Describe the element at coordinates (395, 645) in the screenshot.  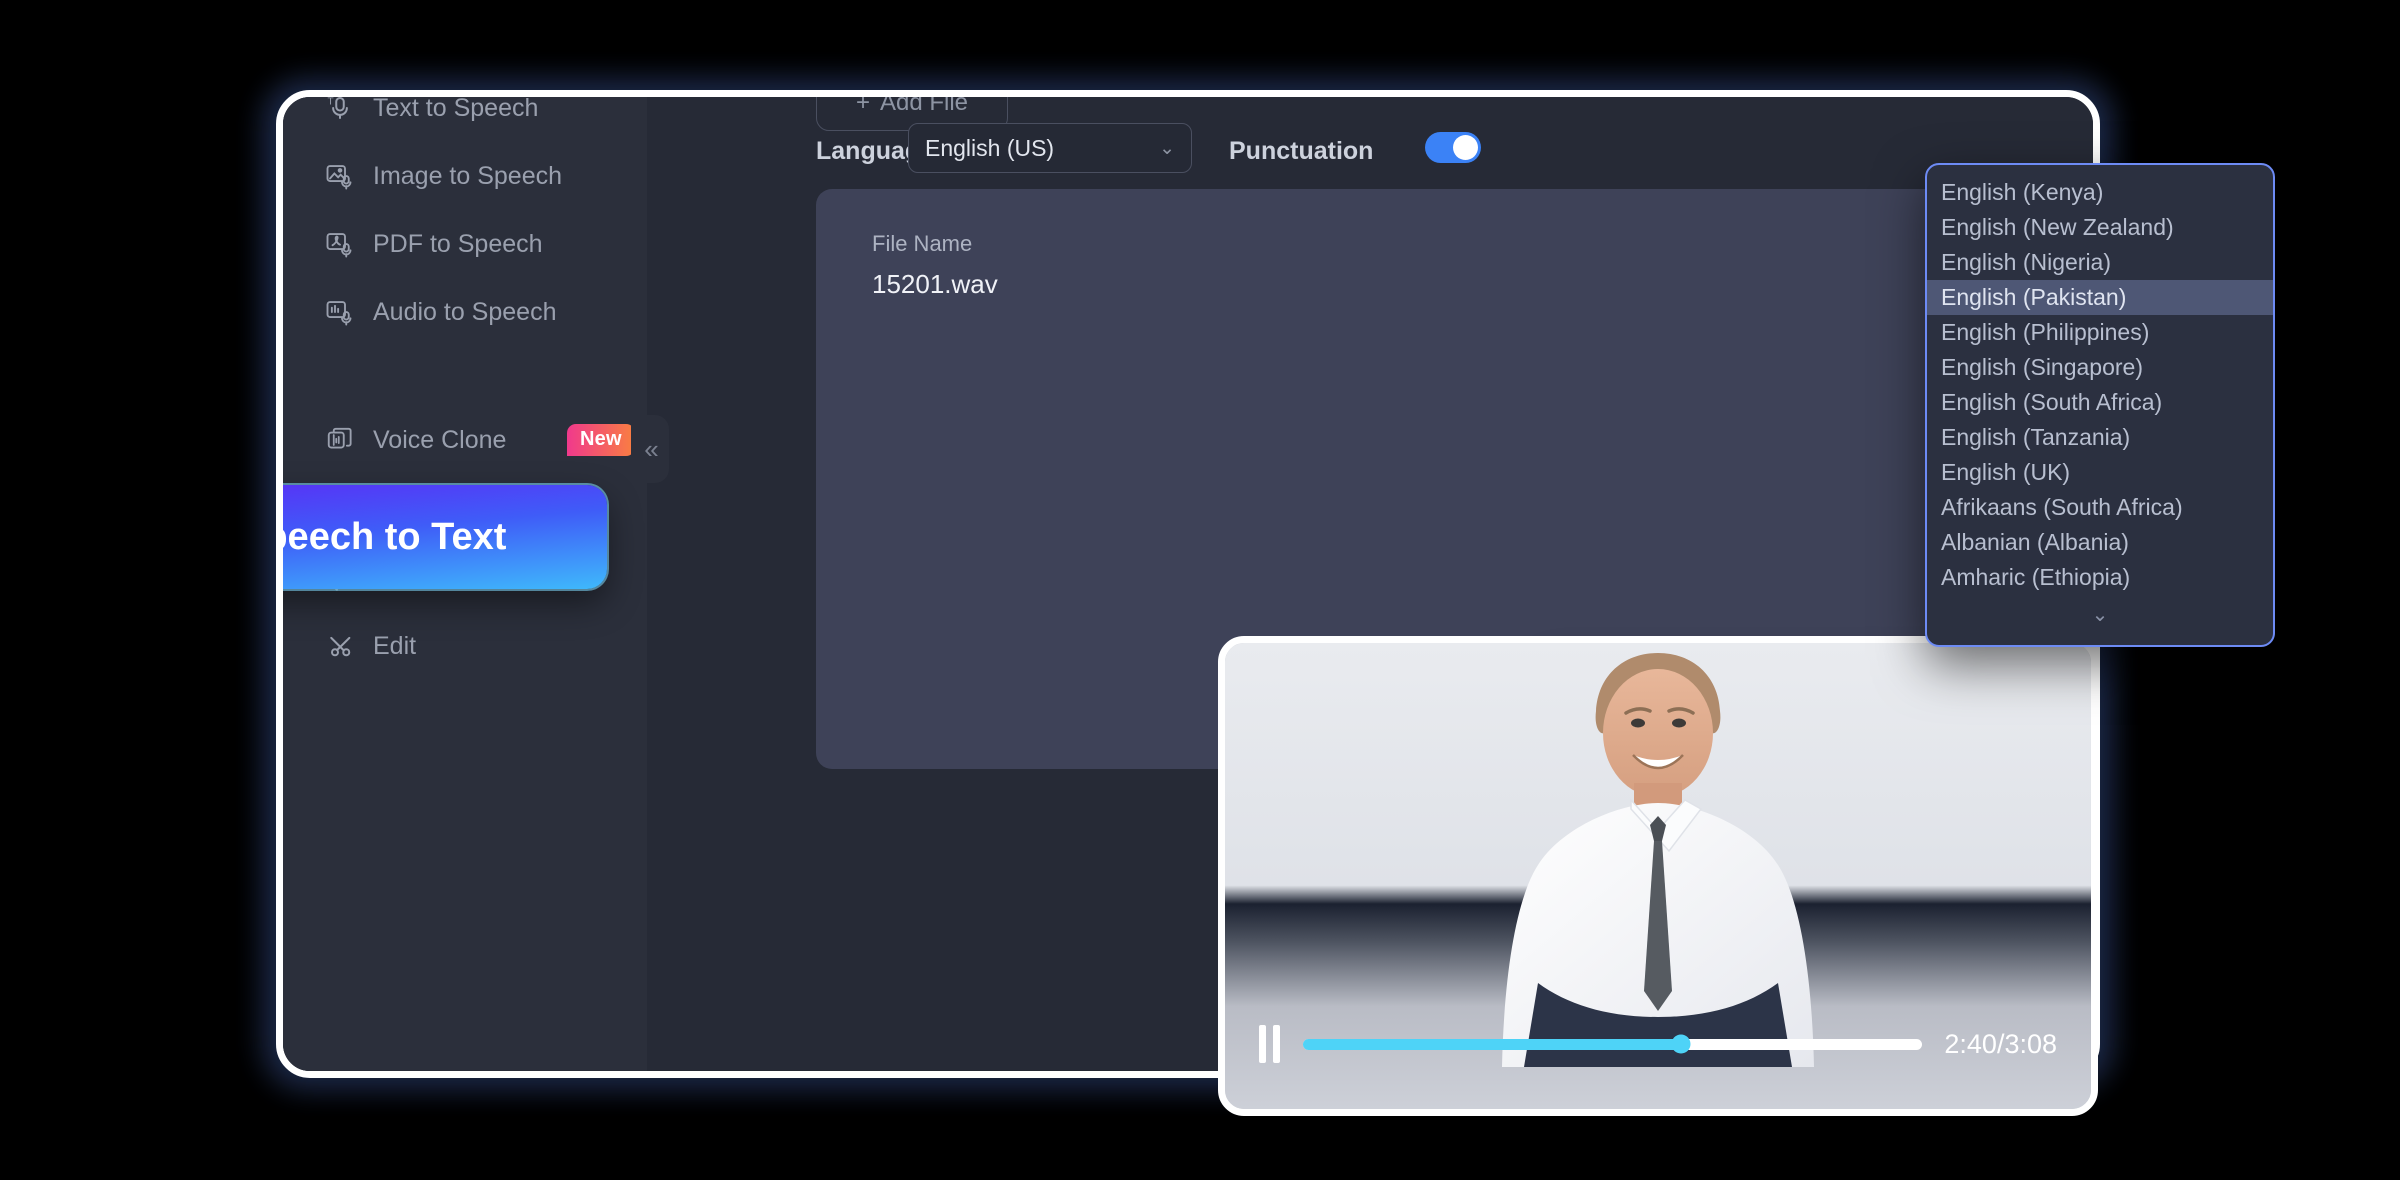
I see `sidebar-item-label: Edit` at that location.